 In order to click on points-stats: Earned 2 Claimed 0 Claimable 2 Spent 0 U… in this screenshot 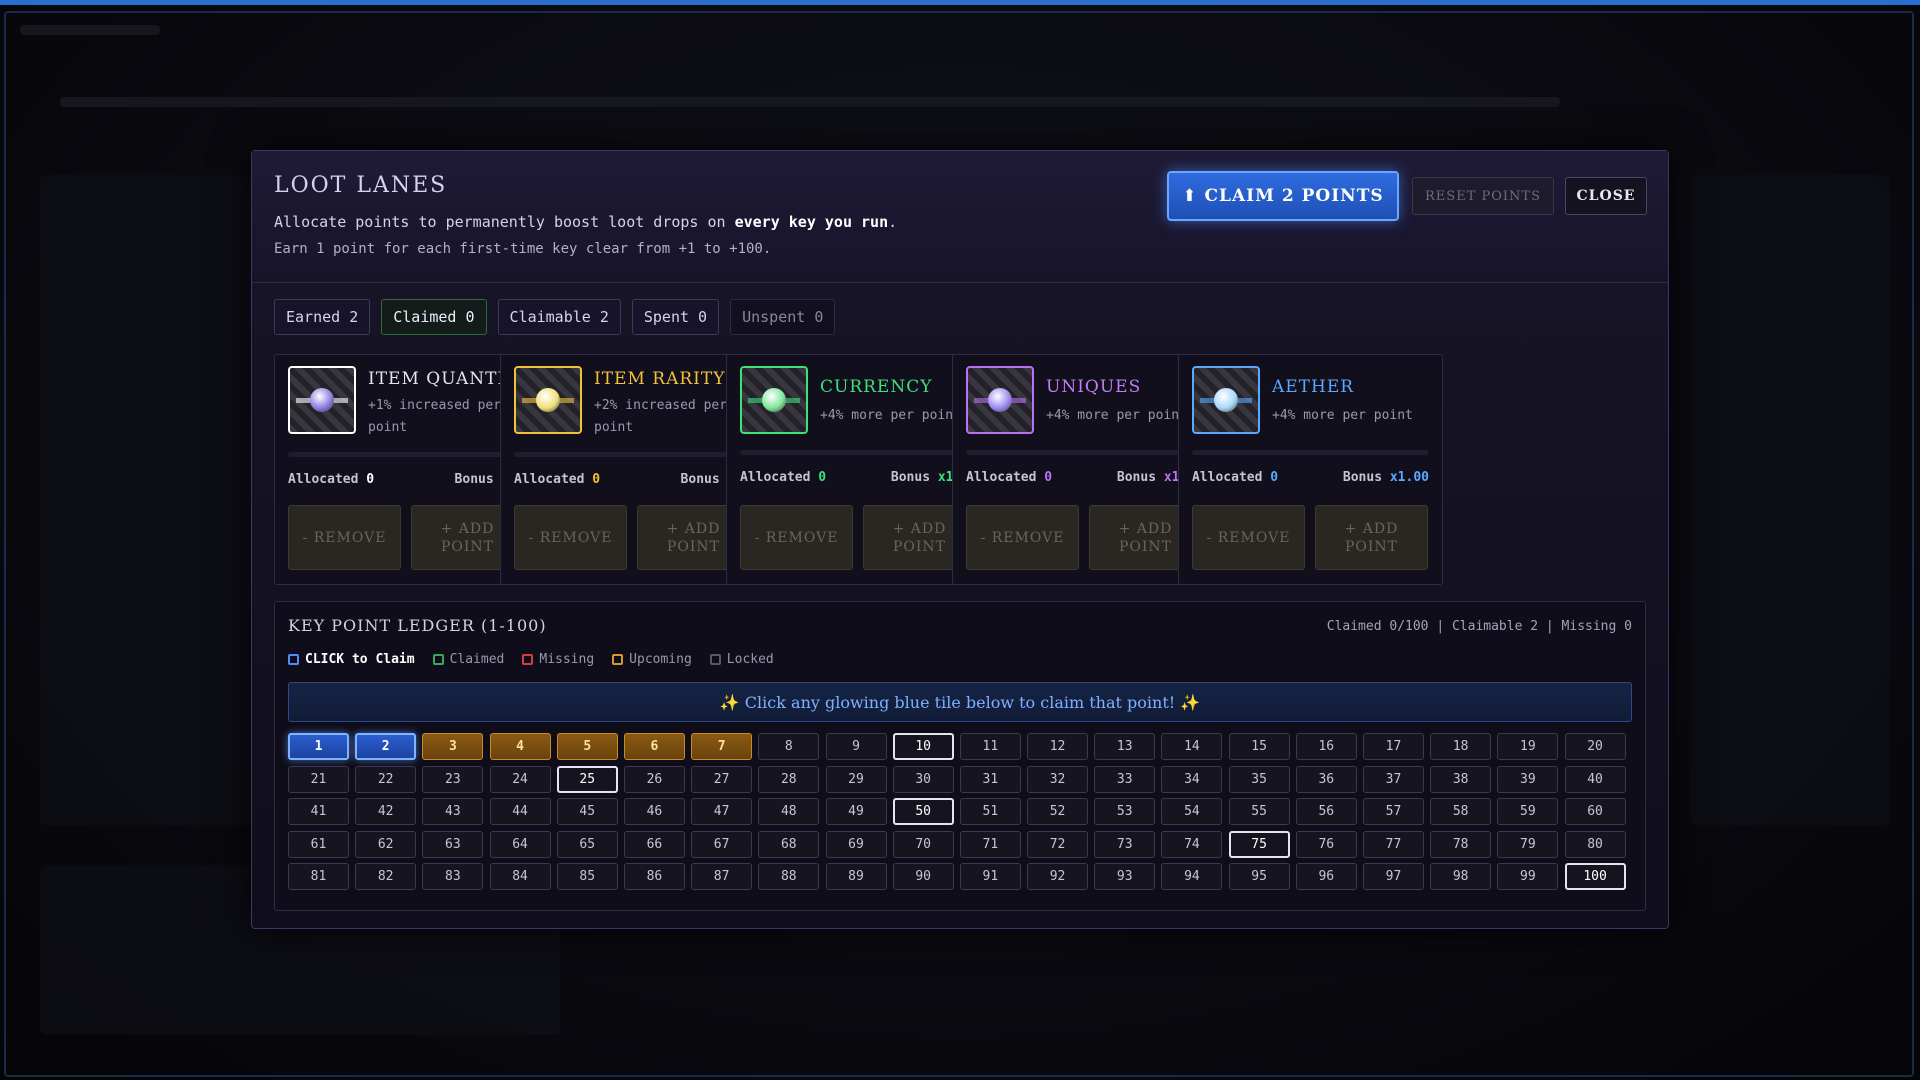, I will do `click(555, 317)`.